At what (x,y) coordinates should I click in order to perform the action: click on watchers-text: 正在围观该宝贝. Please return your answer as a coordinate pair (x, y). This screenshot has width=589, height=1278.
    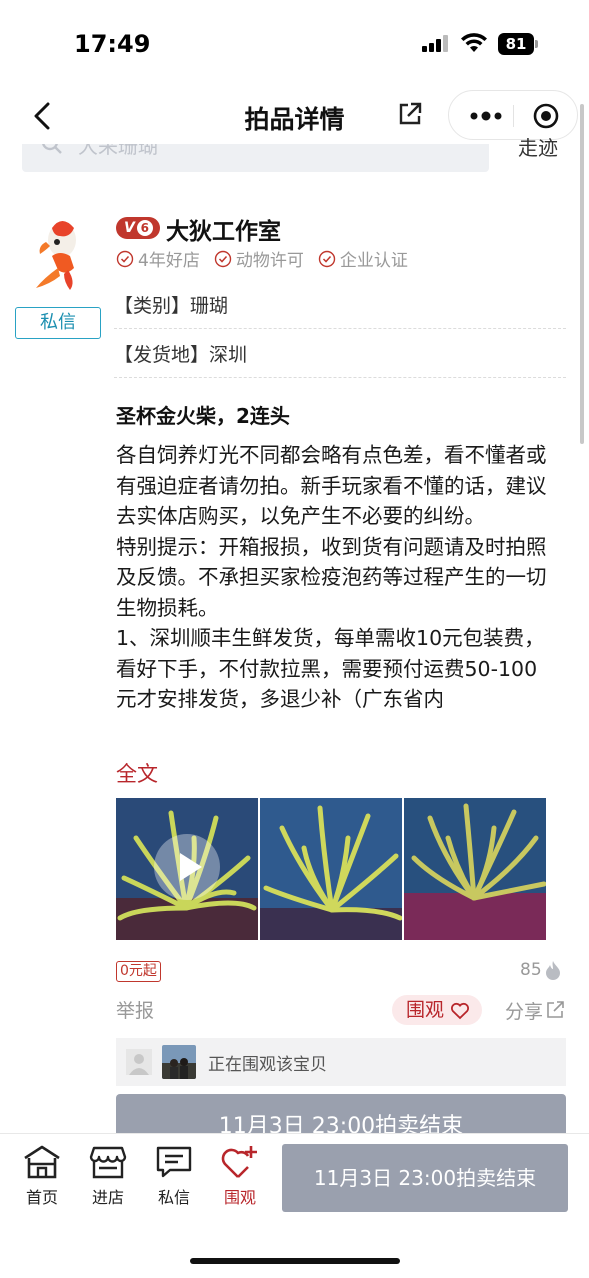
    Looking at the image, I should click on (267, 1065).